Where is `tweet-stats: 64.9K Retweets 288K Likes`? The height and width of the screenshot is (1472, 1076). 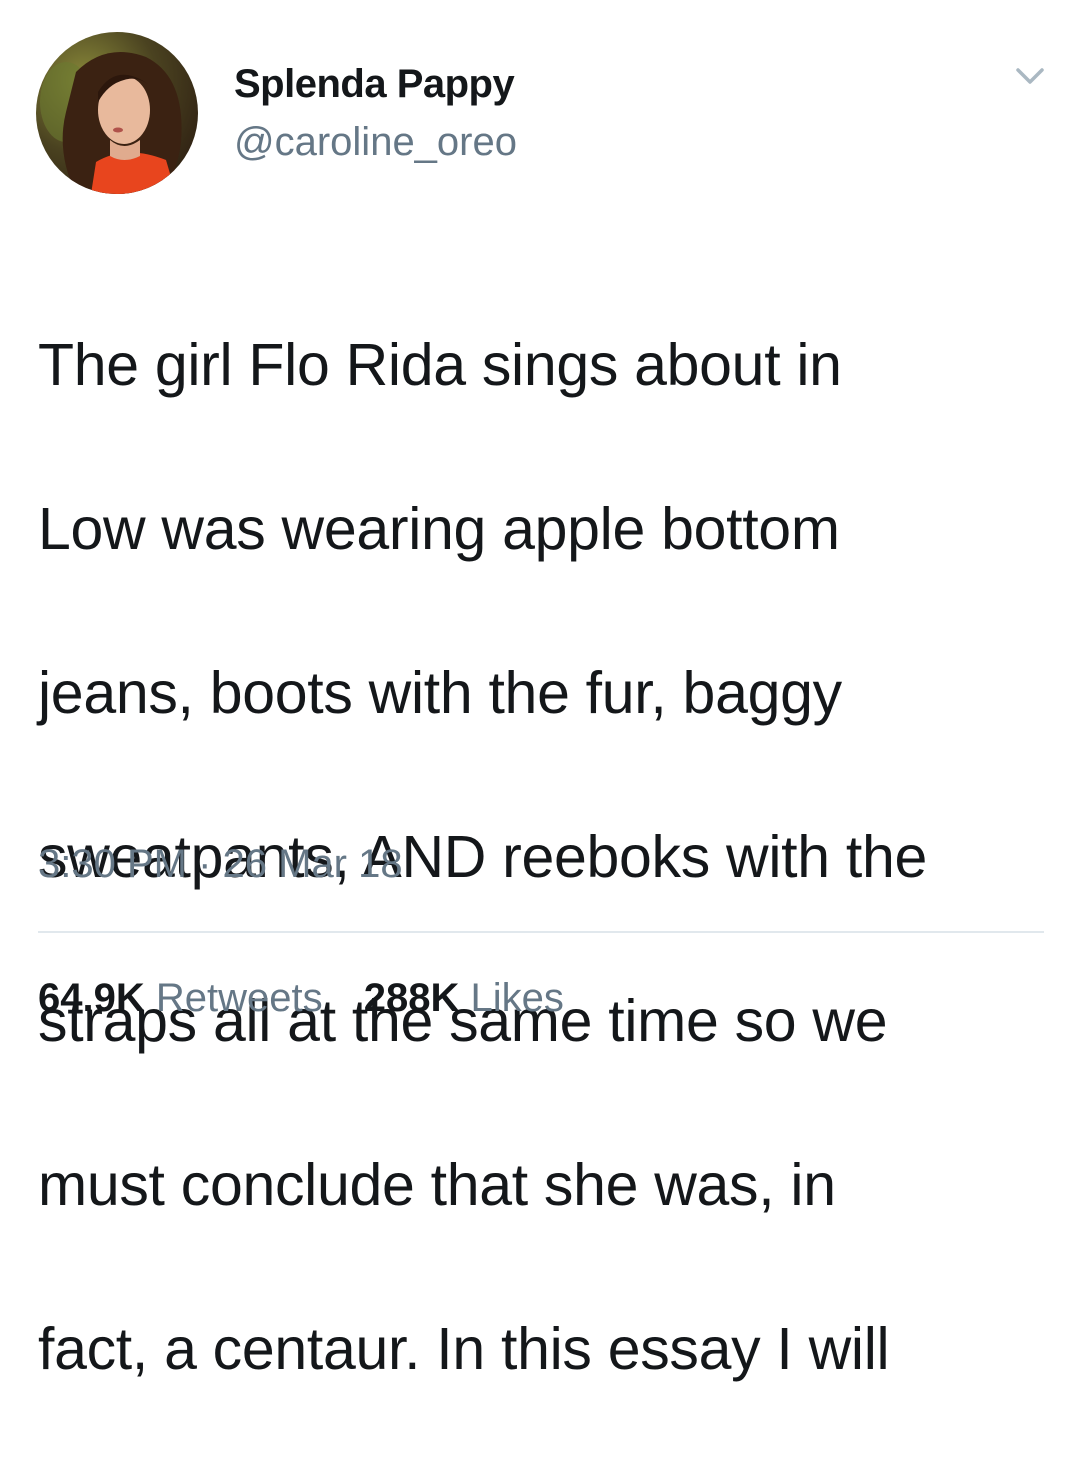 tweet-stats: 64.9K Retweets 288K Likes is located at coordinates (301, 998).